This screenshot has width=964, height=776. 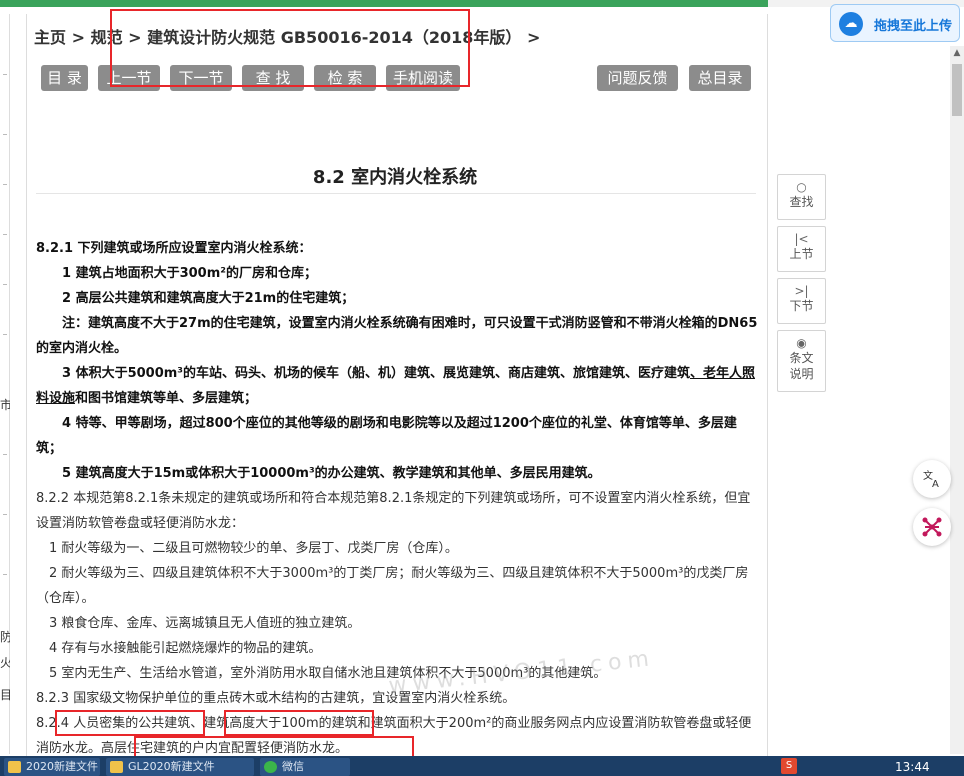 I want to click on clause-item: 4 存有与水接触能引起燃烧爆炸的物品的建筑。, so click(x=185, y=648).